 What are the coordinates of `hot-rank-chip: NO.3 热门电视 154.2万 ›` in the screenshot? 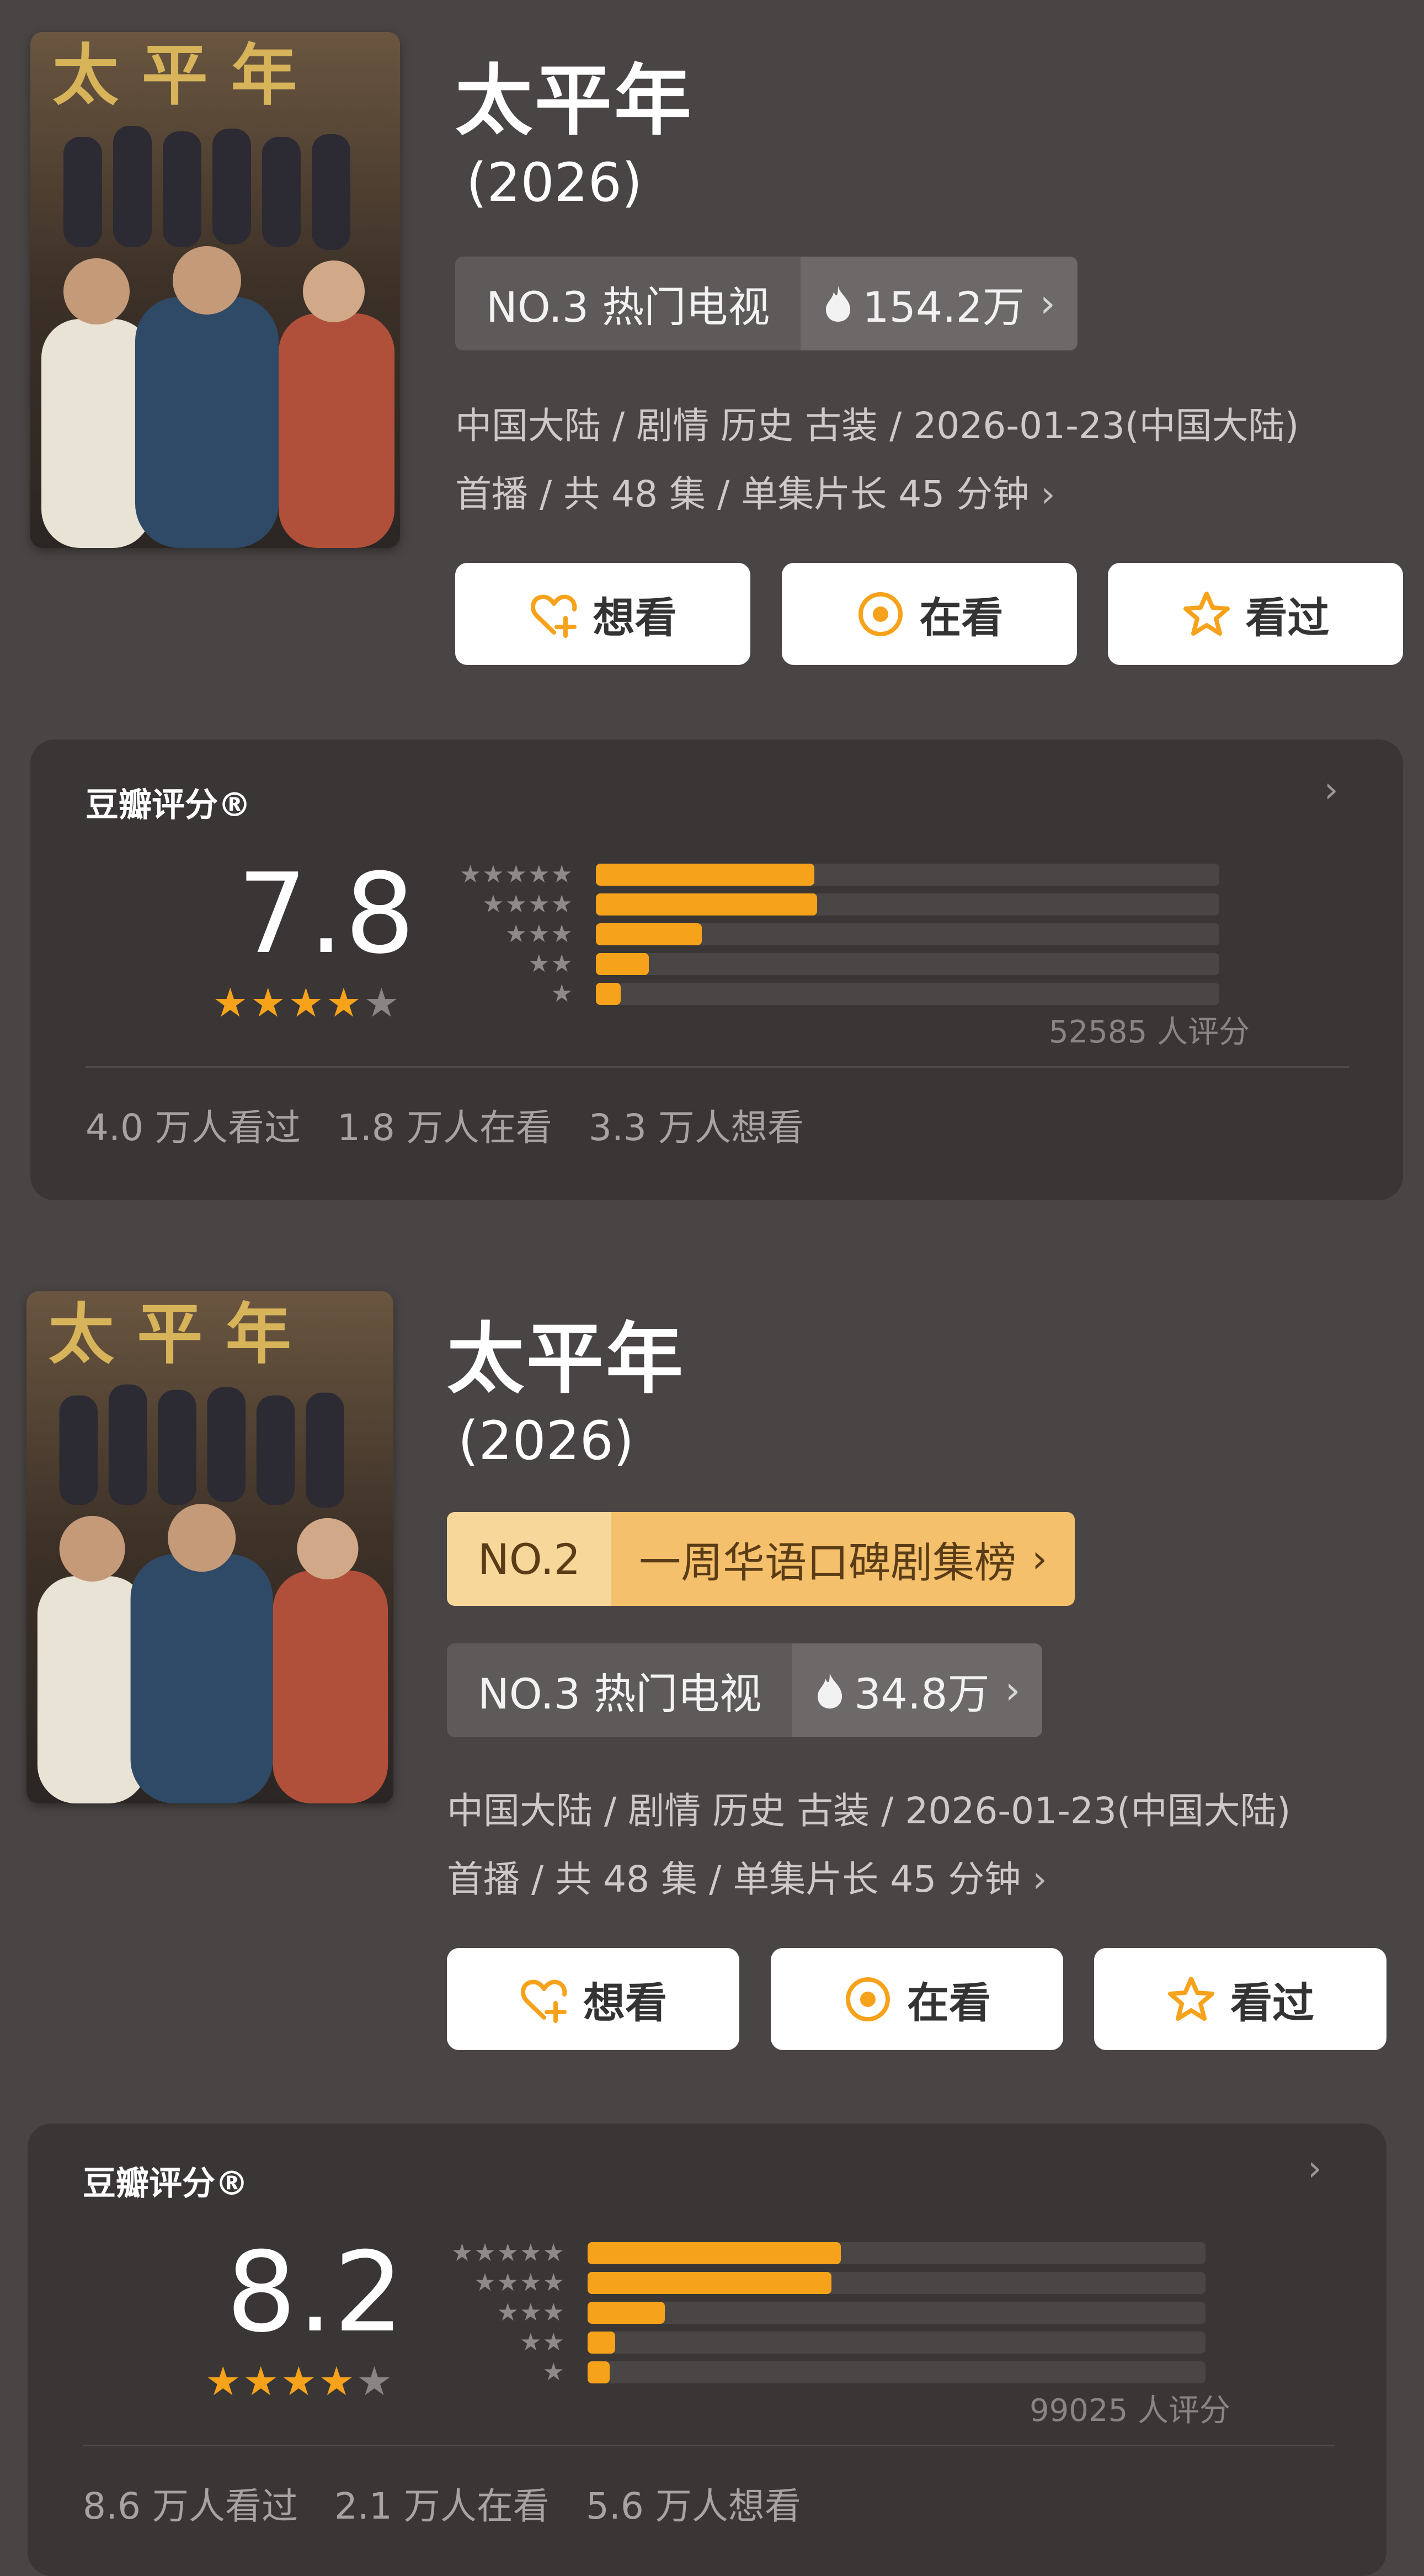 It's located at (766, 303).